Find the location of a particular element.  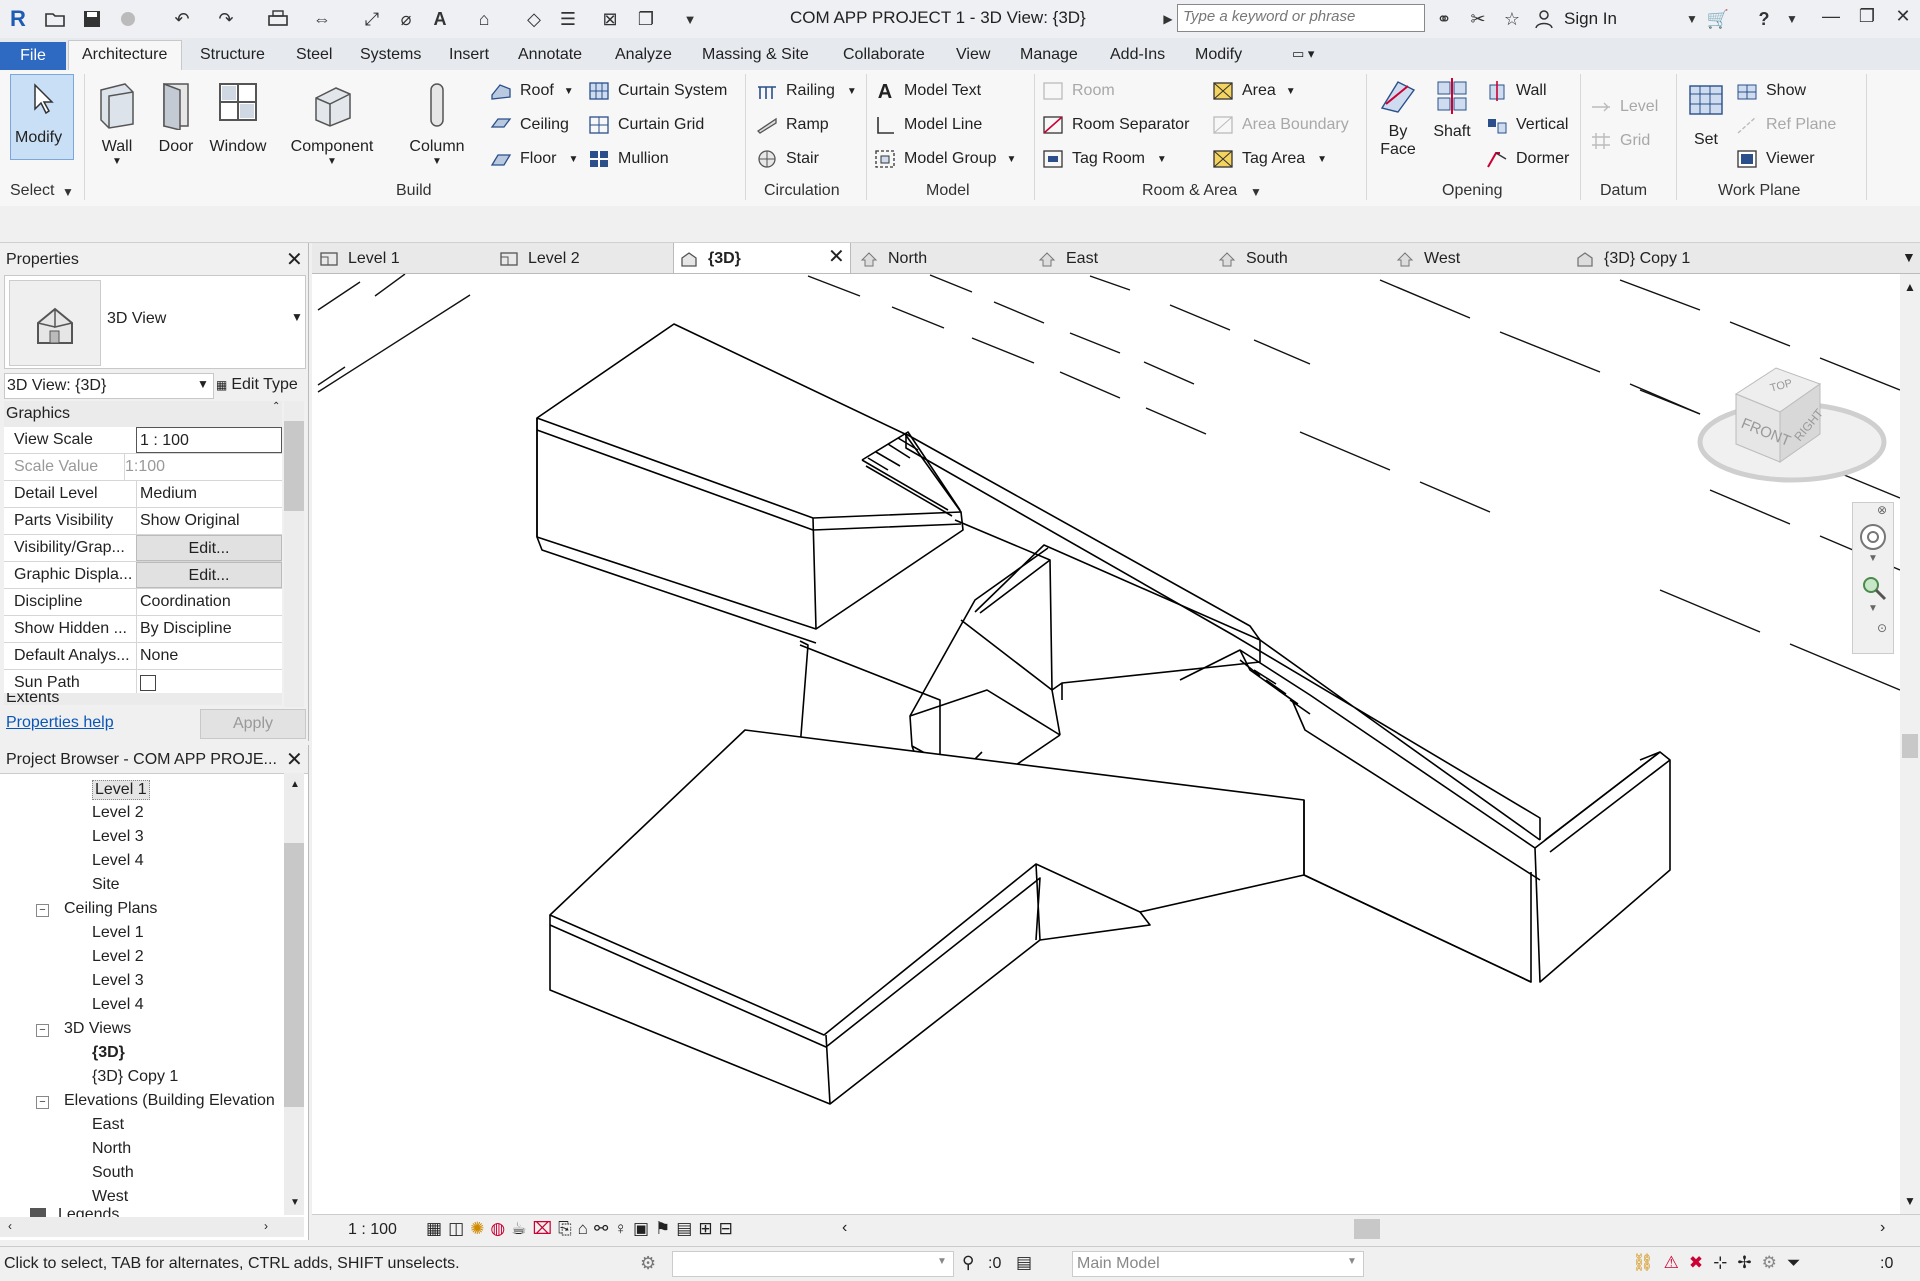

column-dropdown-icon: ▼ is located at coordinates (437, 161).